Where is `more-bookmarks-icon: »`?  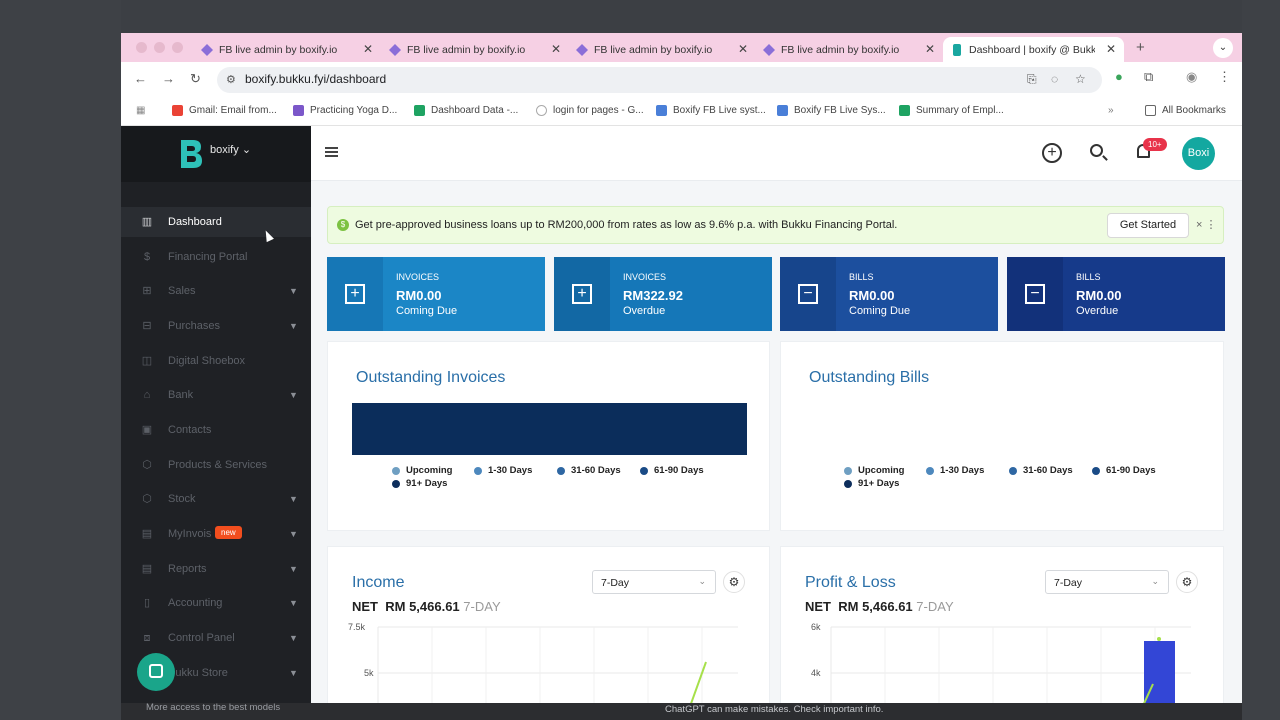 more-bookmarks-icon: » is located at coordinates (1111, 110).